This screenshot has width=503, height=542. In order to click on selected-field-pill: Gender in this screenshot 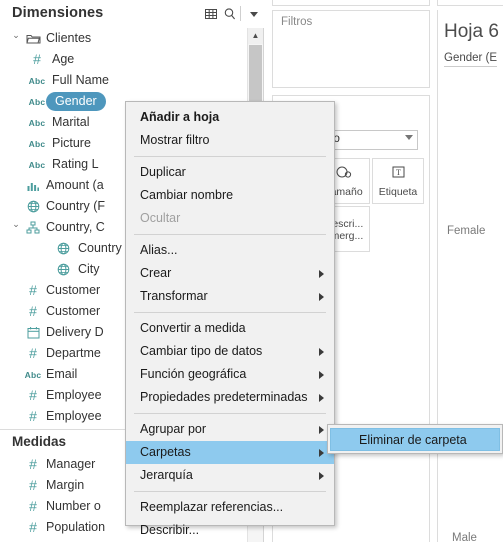, I will do `click(76, 101)`.